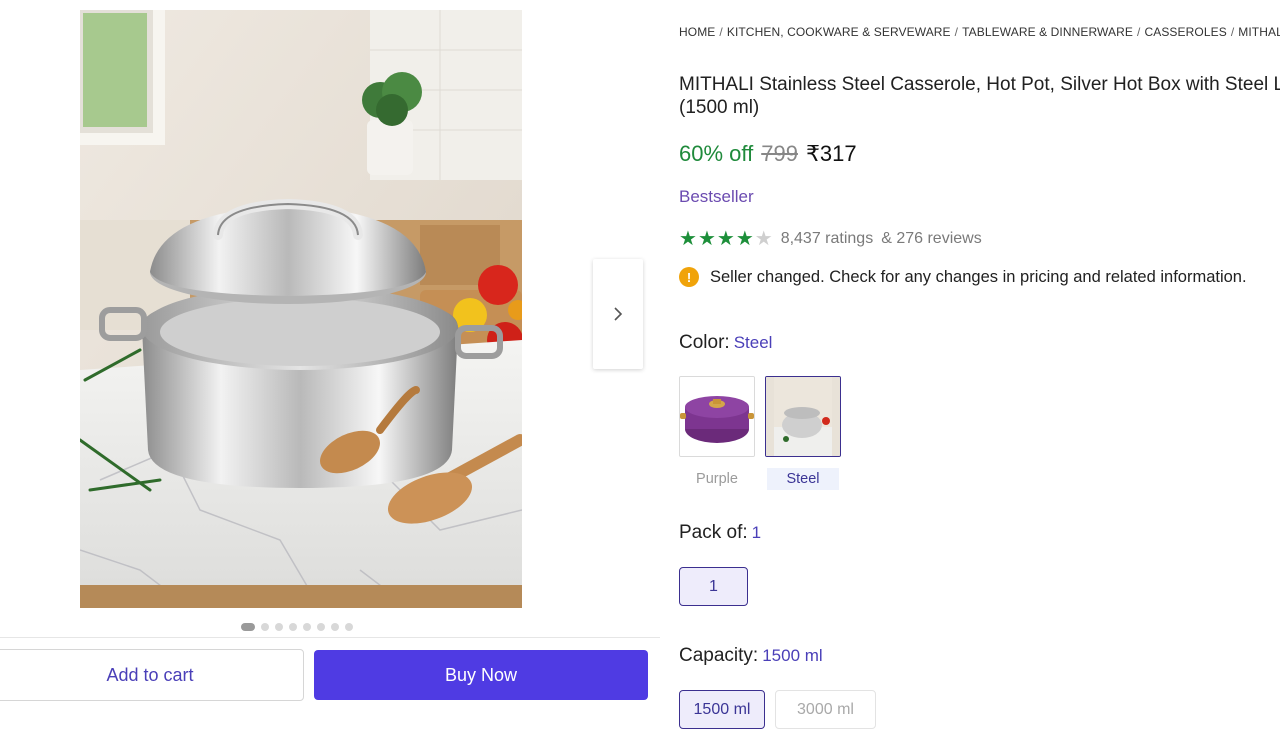 Image resolution: width=1280 pixels, height=745 pixels. Describe the element at coordinates (152, 675) in the screenshot. I see `add-to-cart-button: Add to cart` at that location.